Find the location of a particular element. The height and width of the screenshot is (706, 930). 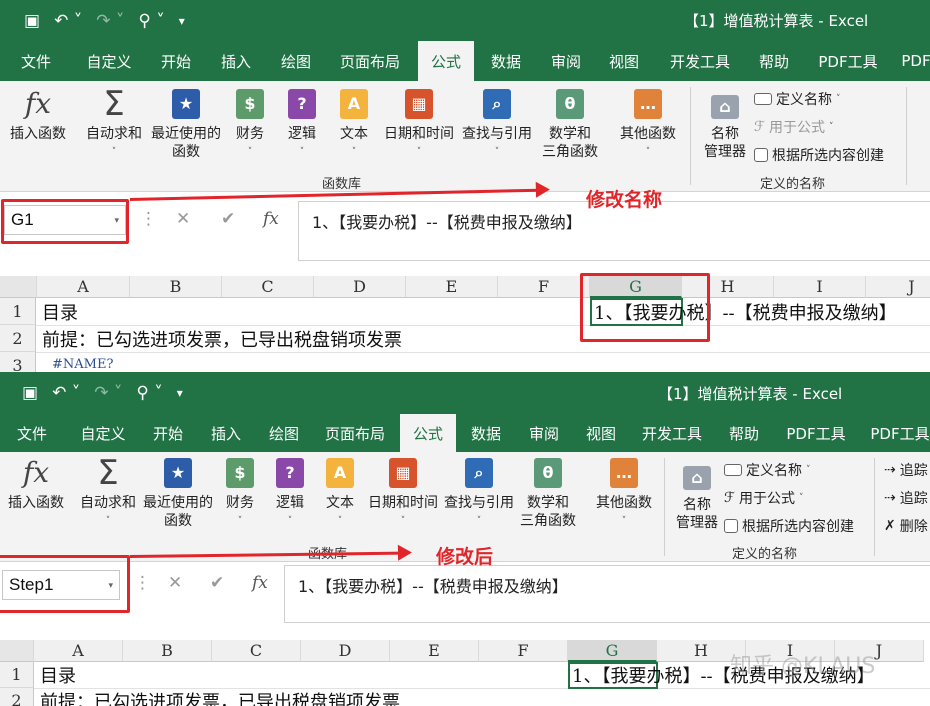

remove-arrows-button: ✗ 删除 is located at coordinates (906, 526).